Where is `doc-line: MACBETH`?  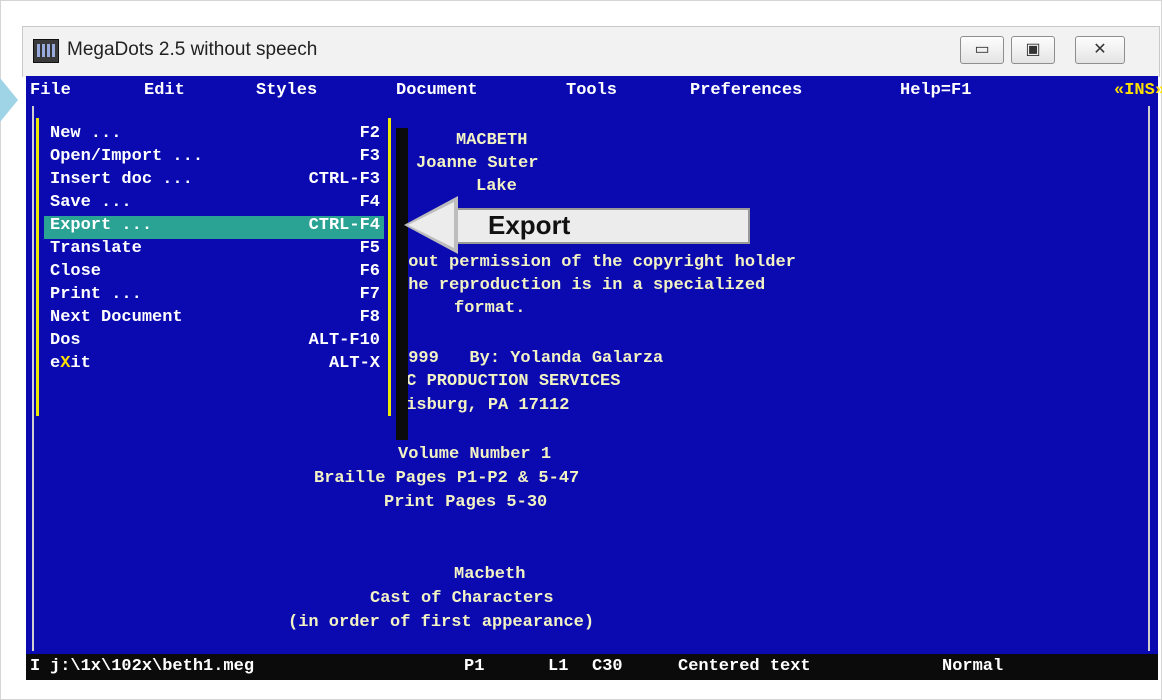 doc-line: MACBETH is located at coordinates (492, 140).